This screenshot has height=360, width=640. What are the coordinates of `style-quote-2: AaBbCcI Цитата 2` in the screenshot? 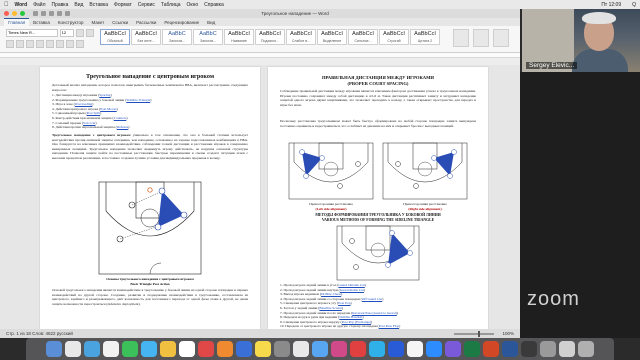 It's located at (425, 37).